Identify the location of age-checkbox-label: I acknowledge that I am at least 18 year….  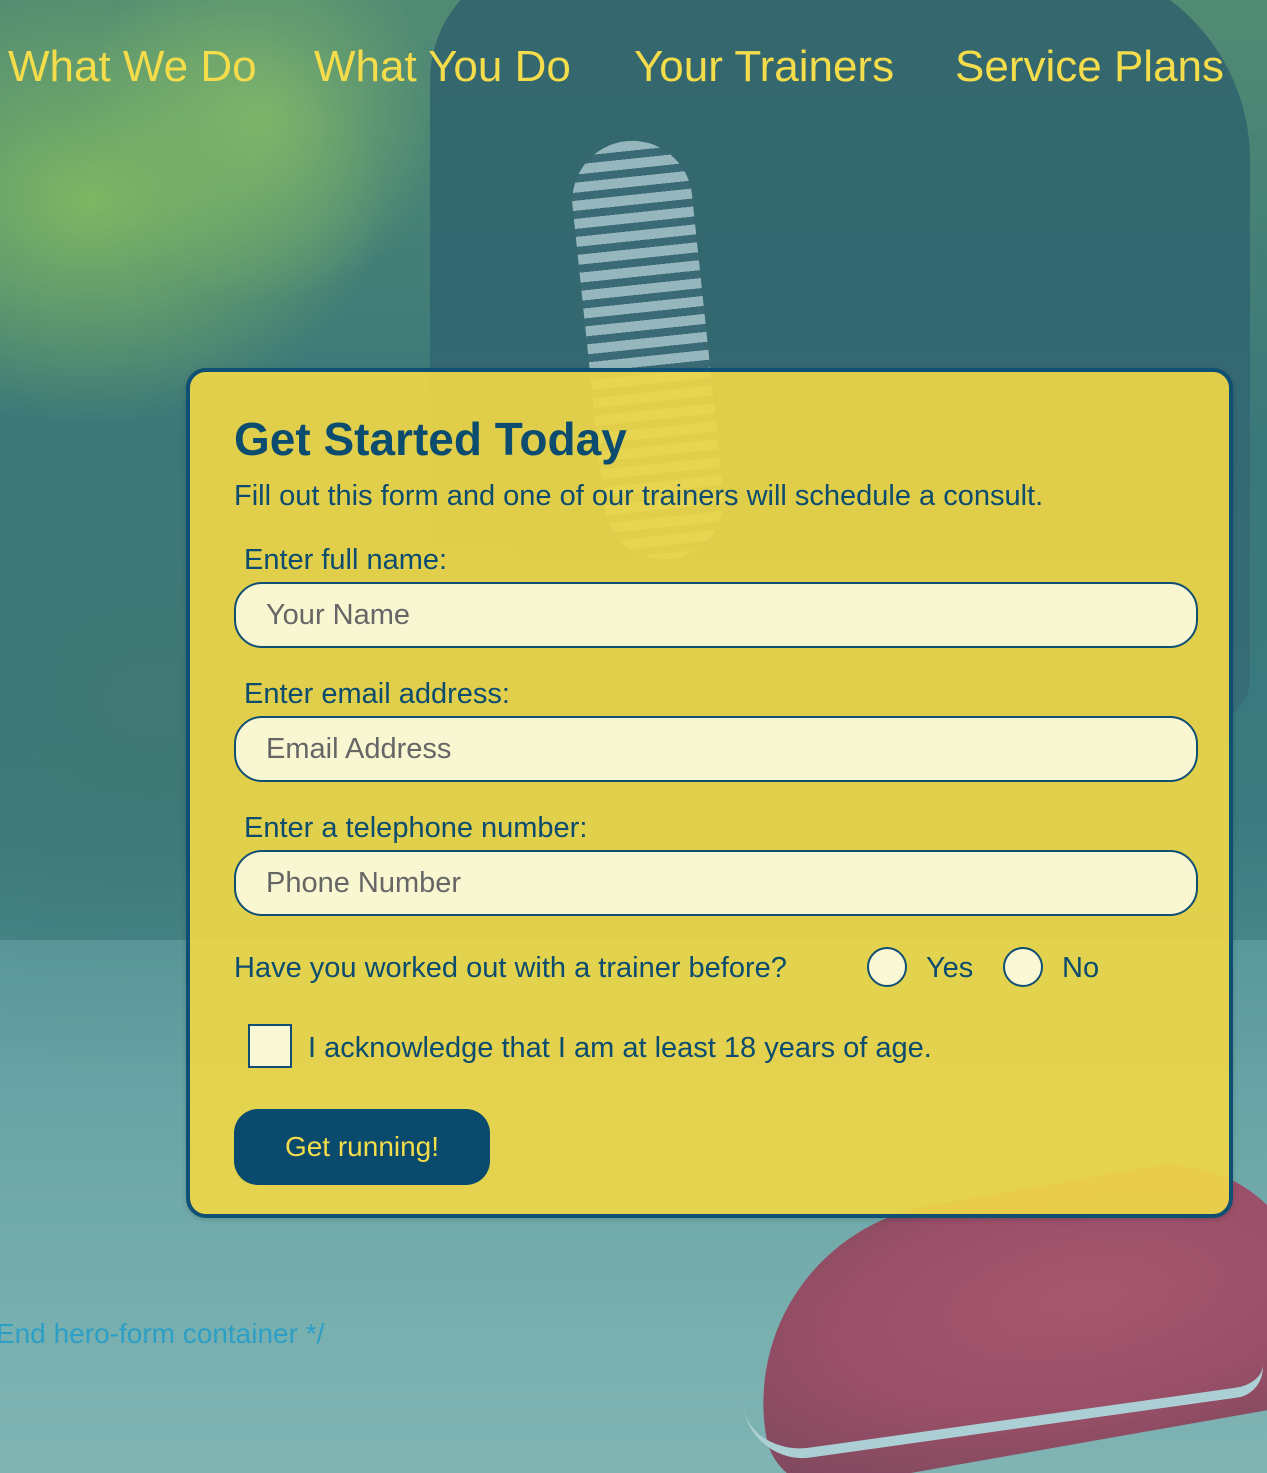
(620, 1048).